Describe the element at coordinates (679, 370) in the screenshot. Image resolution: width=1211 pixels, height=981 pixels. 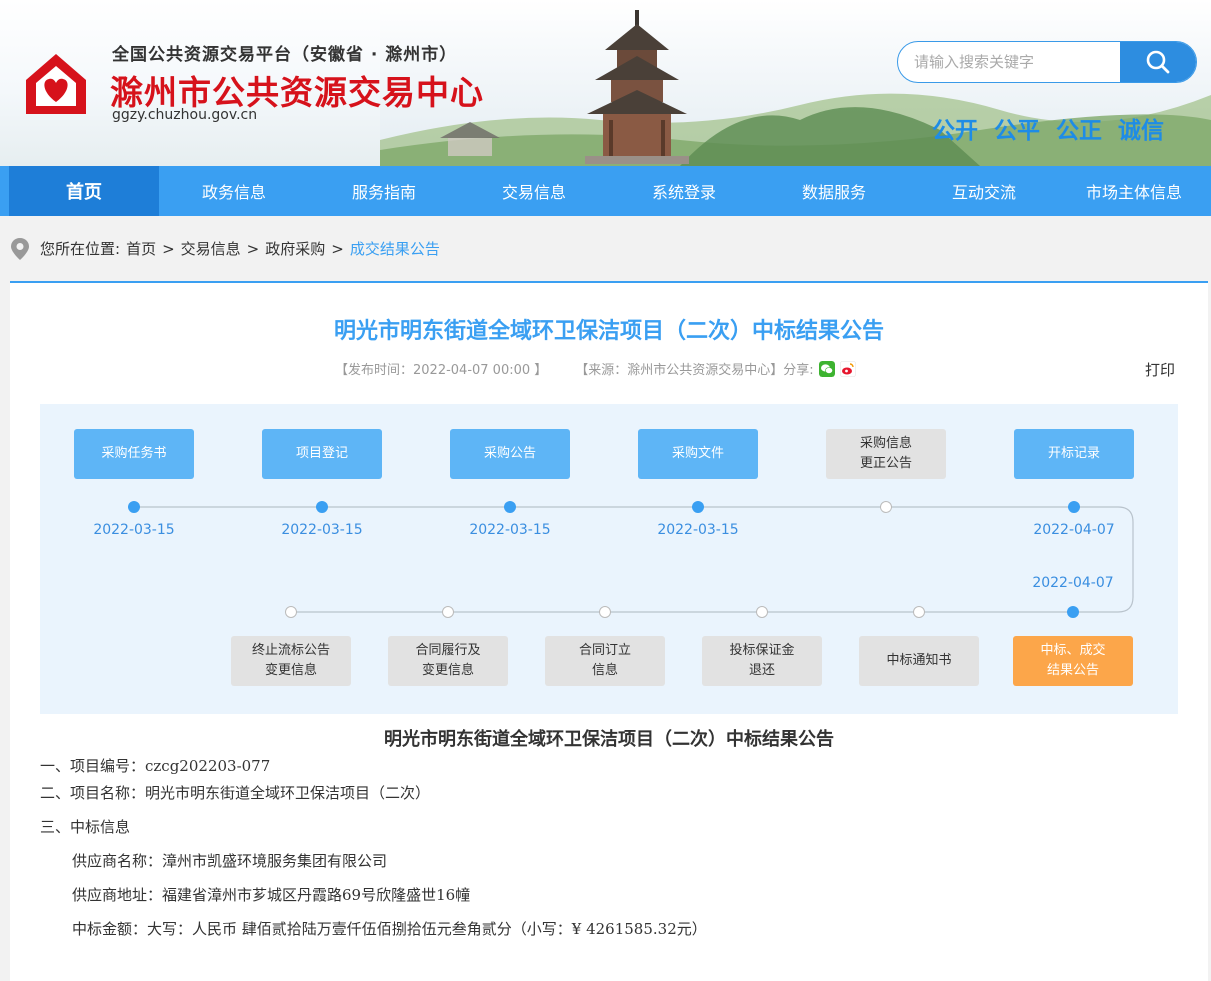
I see `article-source: 【来源：滁州市公共资源交易中心】` at that location.